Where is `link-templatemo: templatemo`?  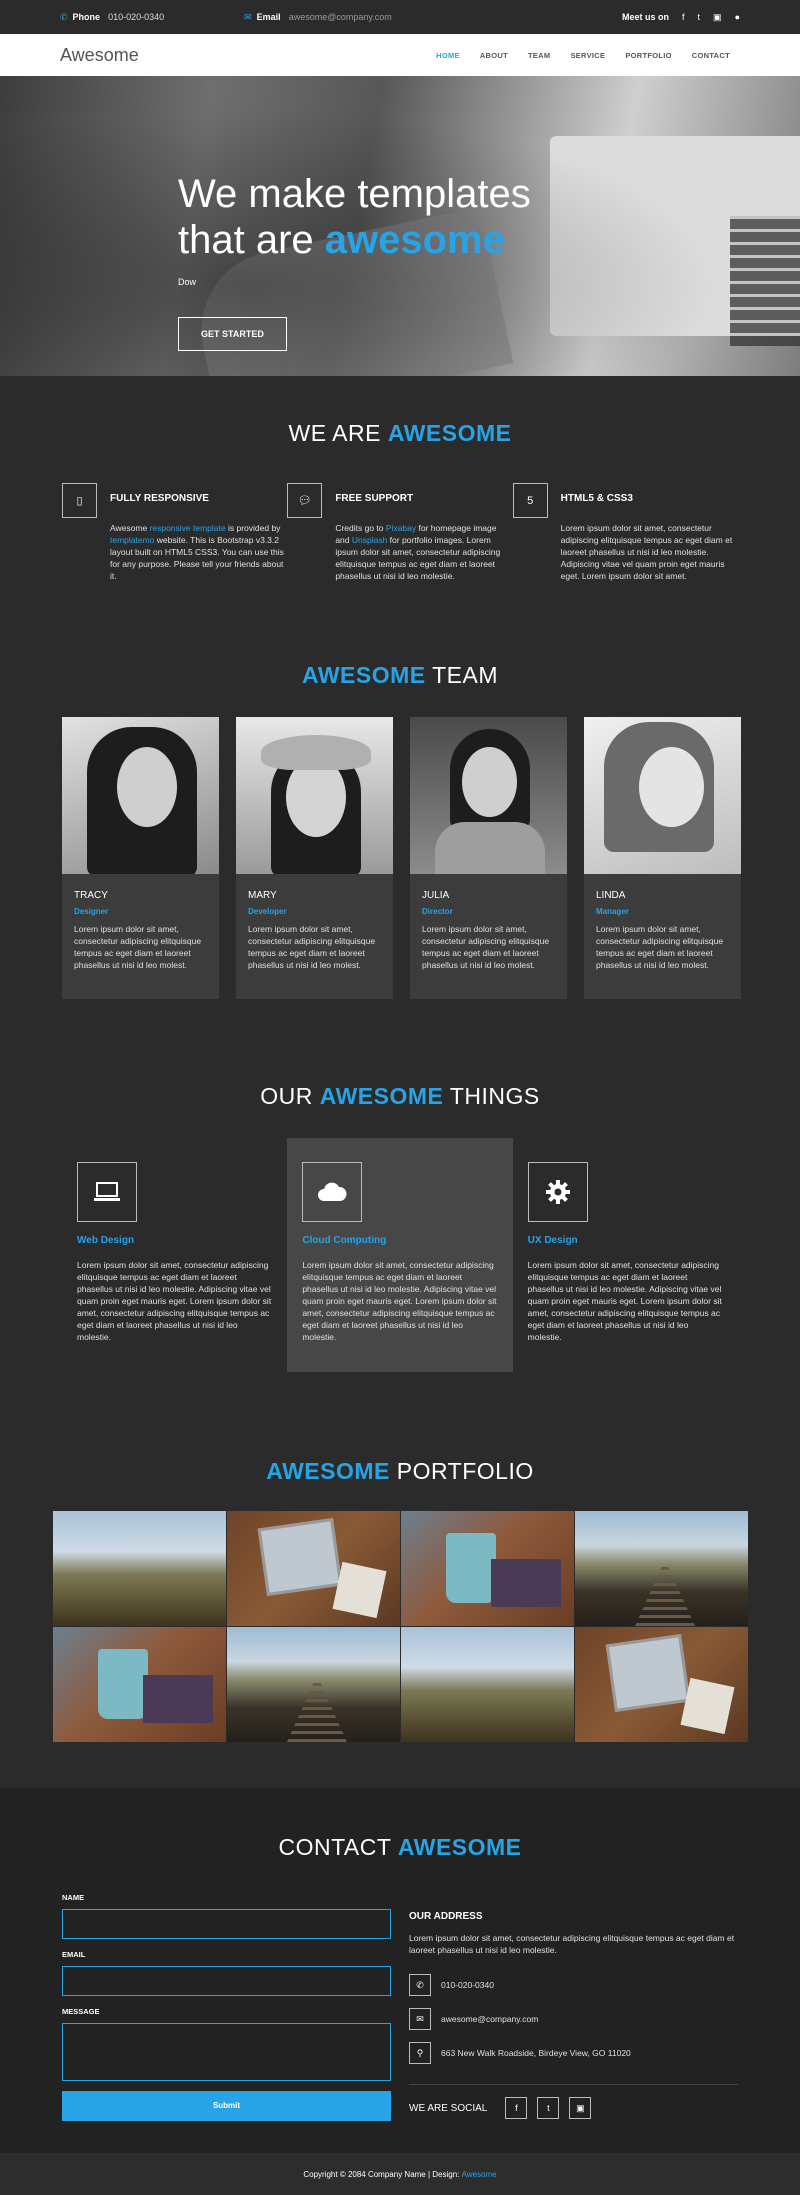
link-templatemo: templatemo is located at coordinates (132, 540).